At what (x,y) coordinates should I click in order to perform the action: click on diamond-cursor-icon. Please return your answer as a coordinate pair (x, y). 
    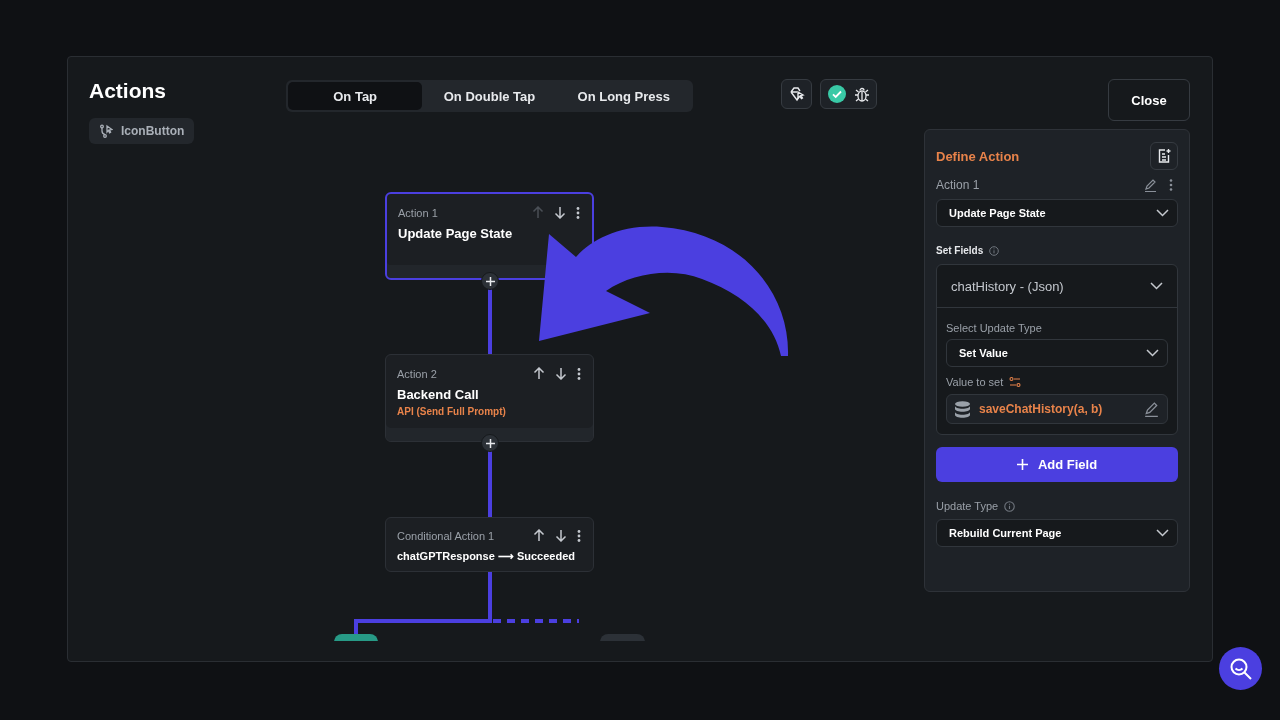
    Looking at the image, I should click on (796, 94).